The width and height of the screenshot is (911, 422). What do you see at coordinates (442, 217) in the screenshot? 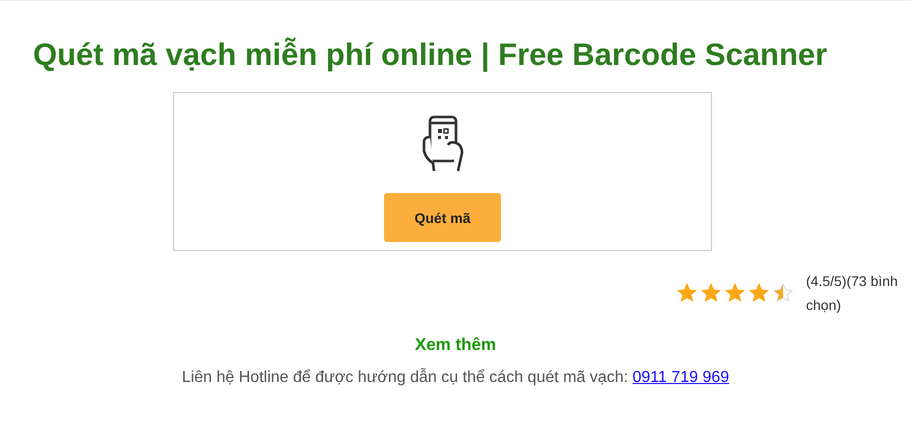
I see `scan-button: Quét mã` at bounding box center [442, 217].